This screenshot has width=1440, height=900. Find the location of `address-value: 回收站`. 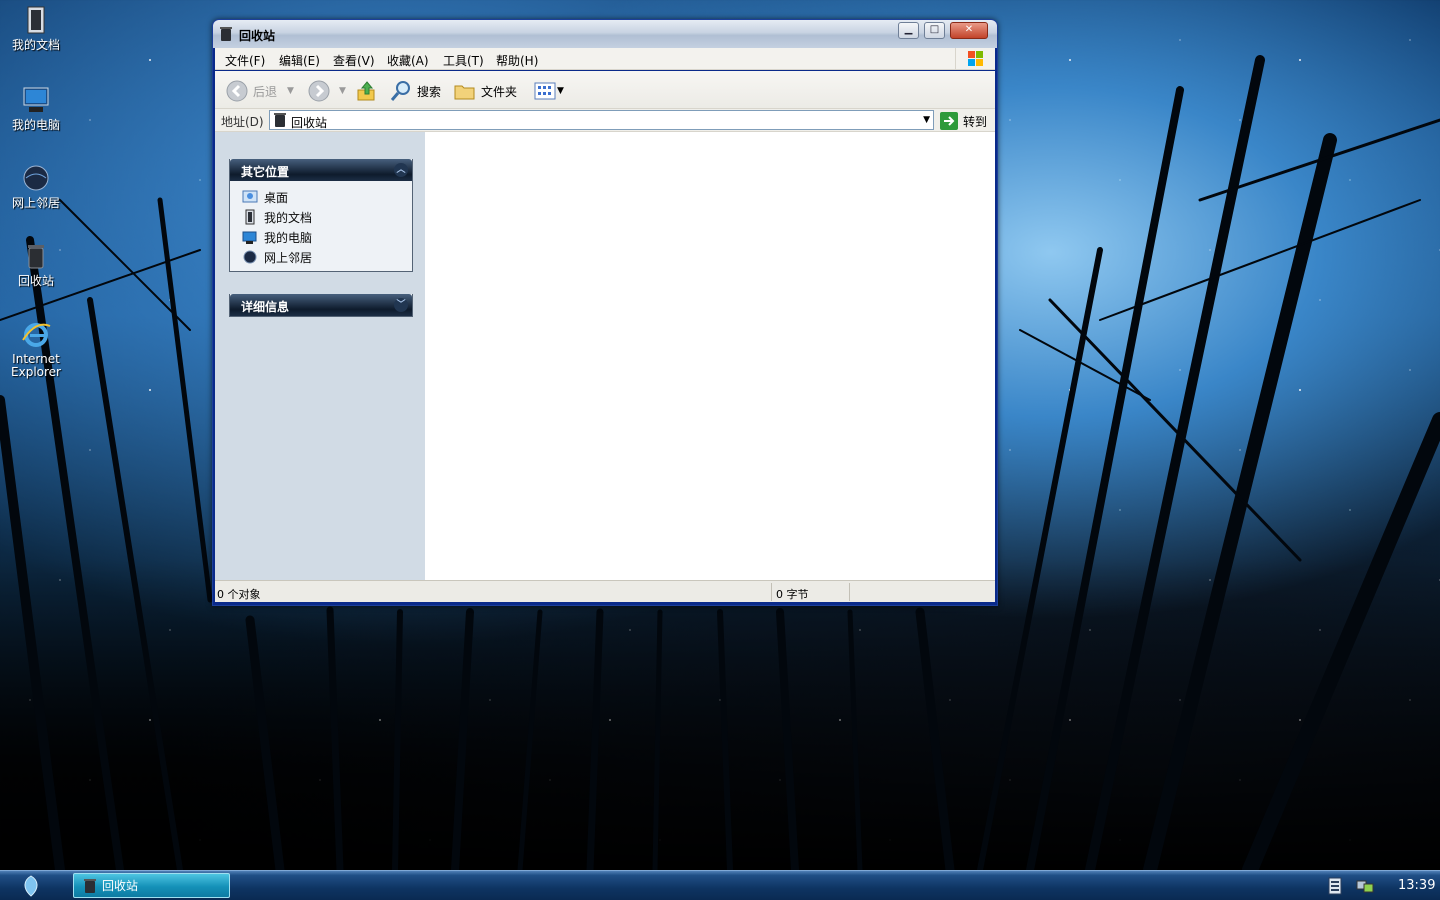

address-value: 回收站 is located at coordinates (309, 123).